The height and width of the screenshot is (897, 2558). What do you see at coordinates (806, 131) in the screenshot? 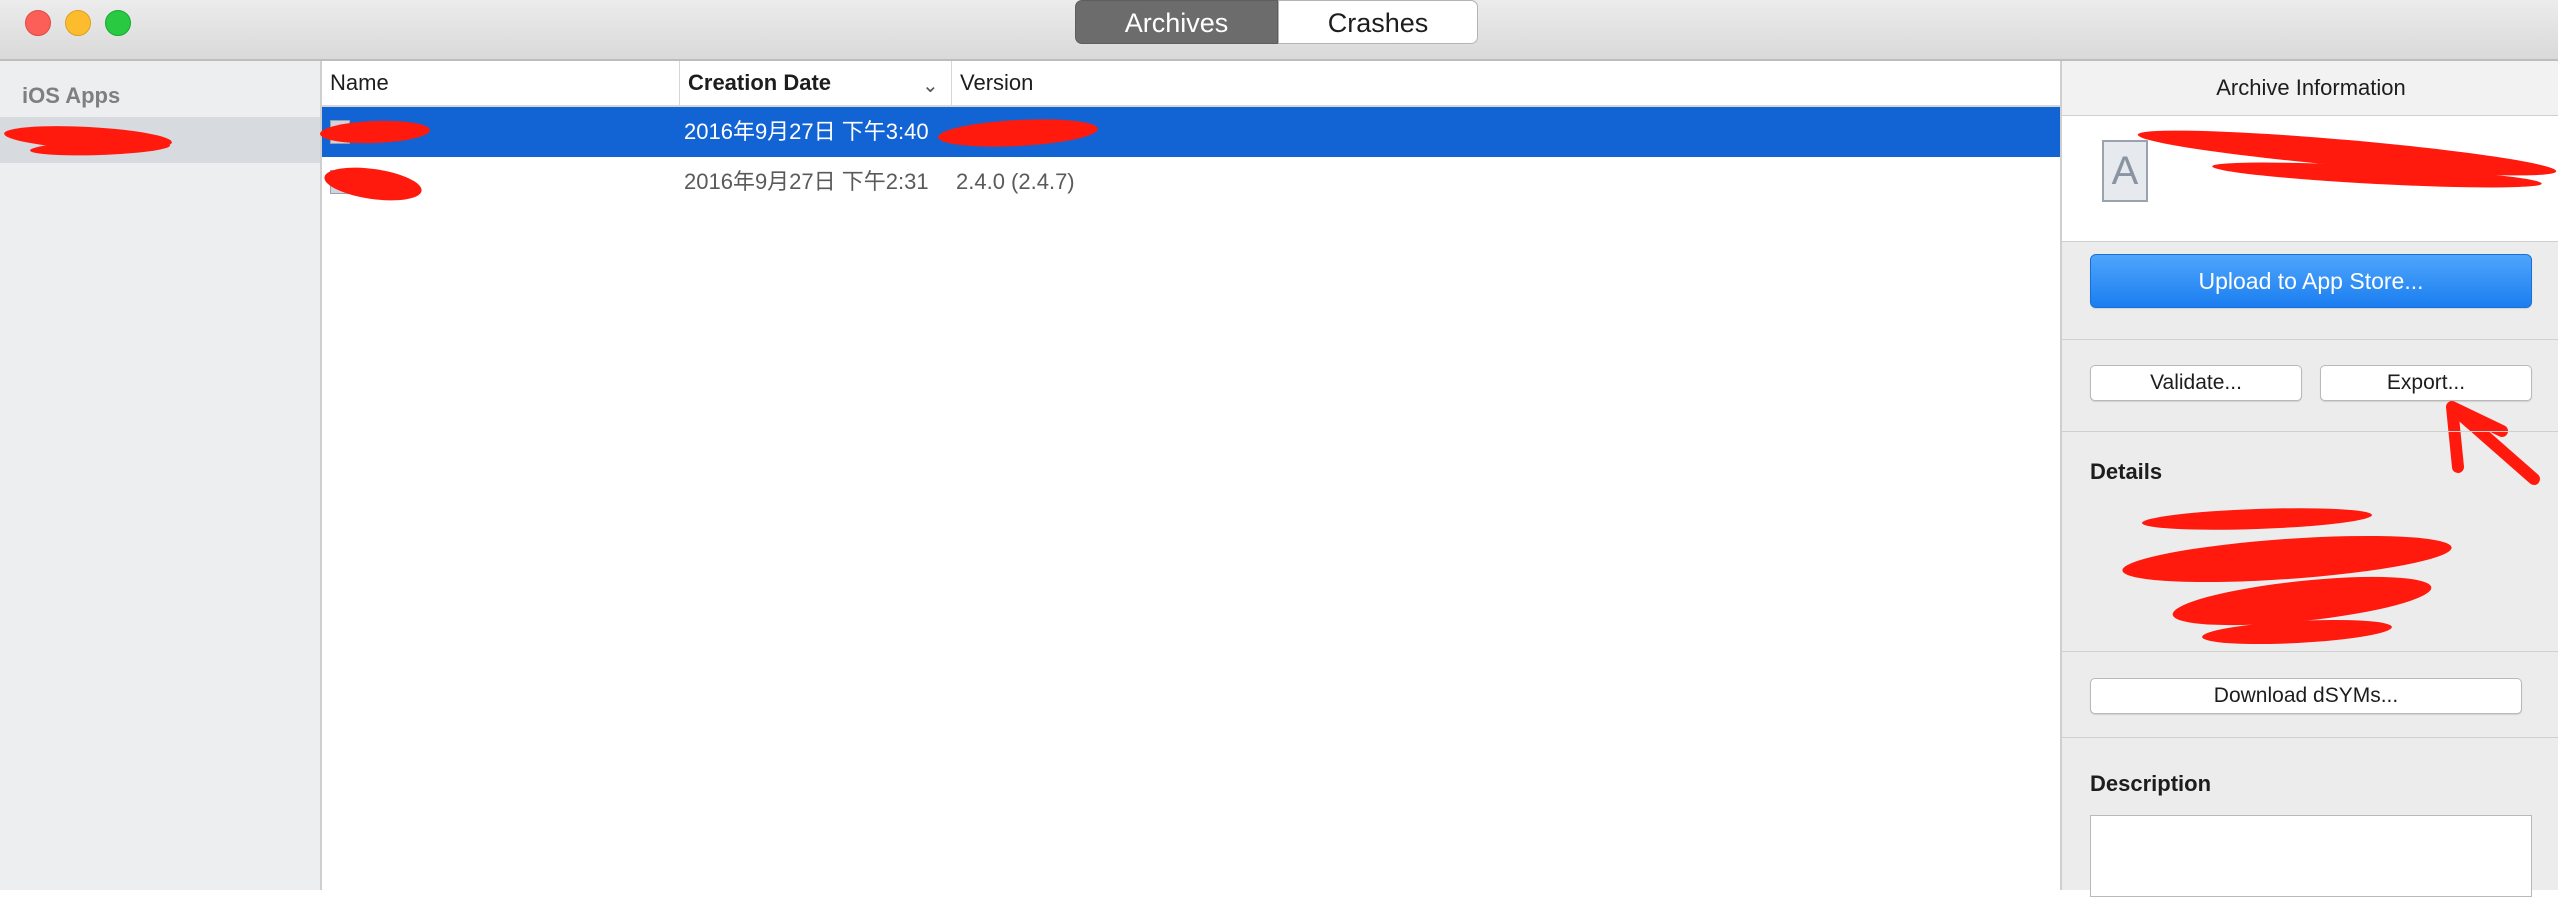
I see `cell-creation-date: 2016年9月27日 下午3:40` at bounding box center [806, 131].